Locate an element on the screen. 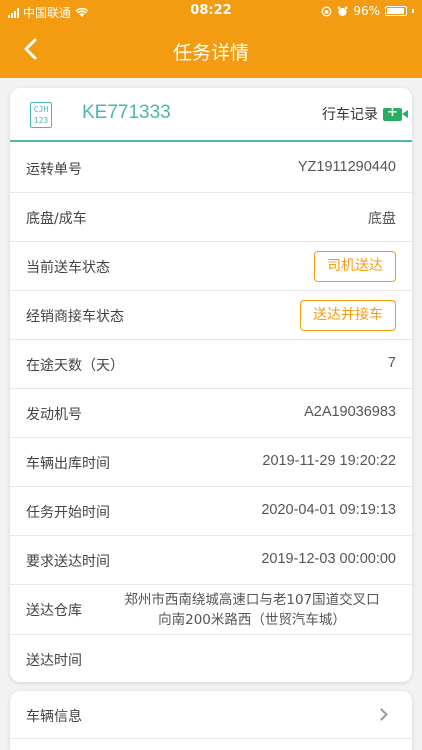 This screenshot has height=750, width=422. chevron-right-icon is located at coordinates (381, 714).